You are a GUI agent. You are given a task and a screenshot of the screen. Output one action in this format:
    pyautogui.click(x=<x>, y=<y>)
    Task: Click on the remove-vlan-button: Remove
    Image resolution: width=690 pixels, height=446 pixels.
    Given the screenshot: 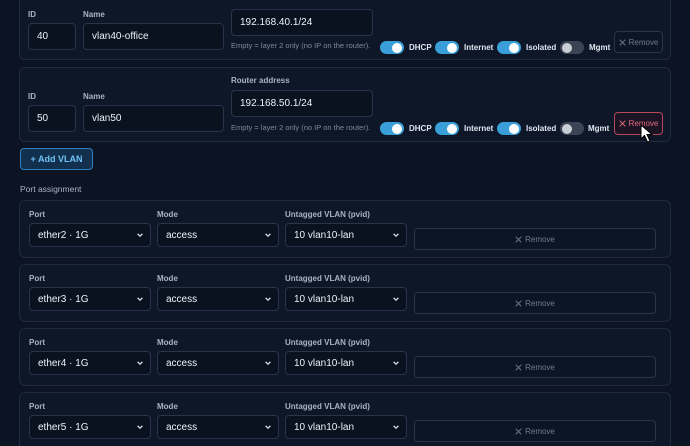 What is the action you would take?
    pyautogui.click(x=638, y=42)
    